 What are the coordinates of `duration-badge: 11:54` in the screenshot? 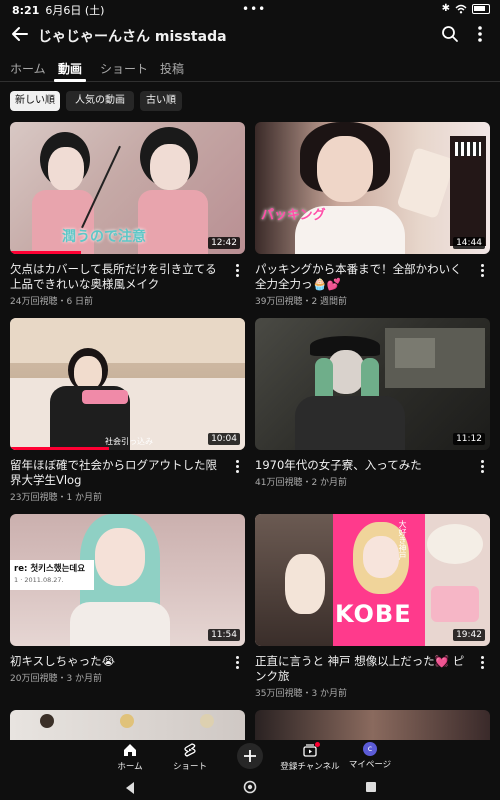 It's located at (224, 635).